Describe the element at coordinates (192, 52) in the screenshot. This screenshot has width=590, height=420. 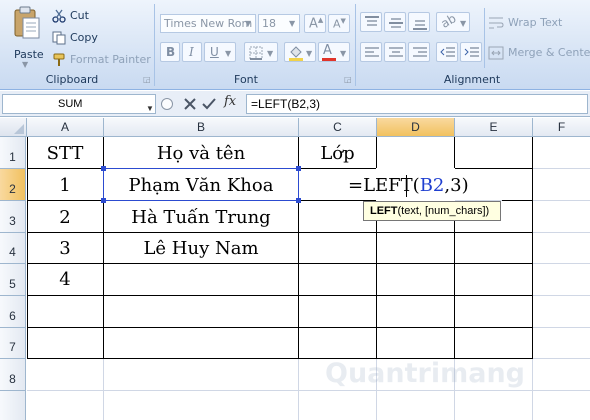
I see `italic-button: I` at that location.